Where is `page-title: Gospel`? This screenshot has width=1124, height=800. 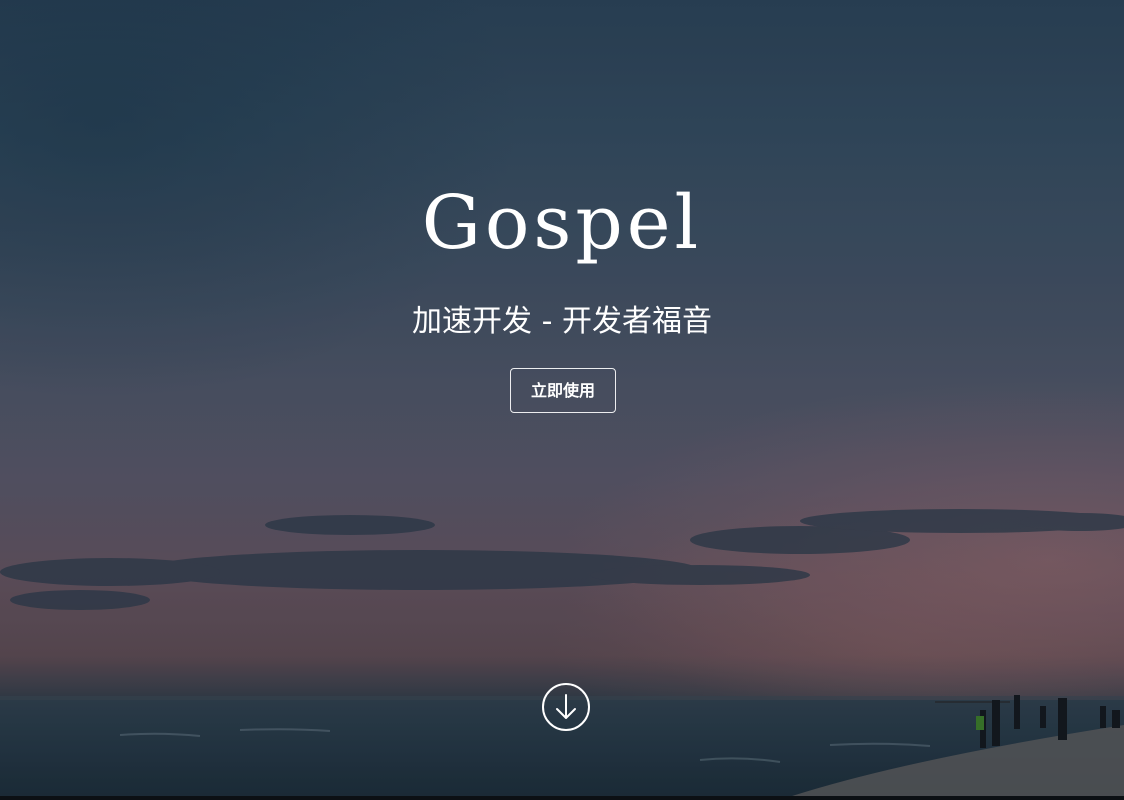 page-title: Gospel is located at coordinates (562, 223).